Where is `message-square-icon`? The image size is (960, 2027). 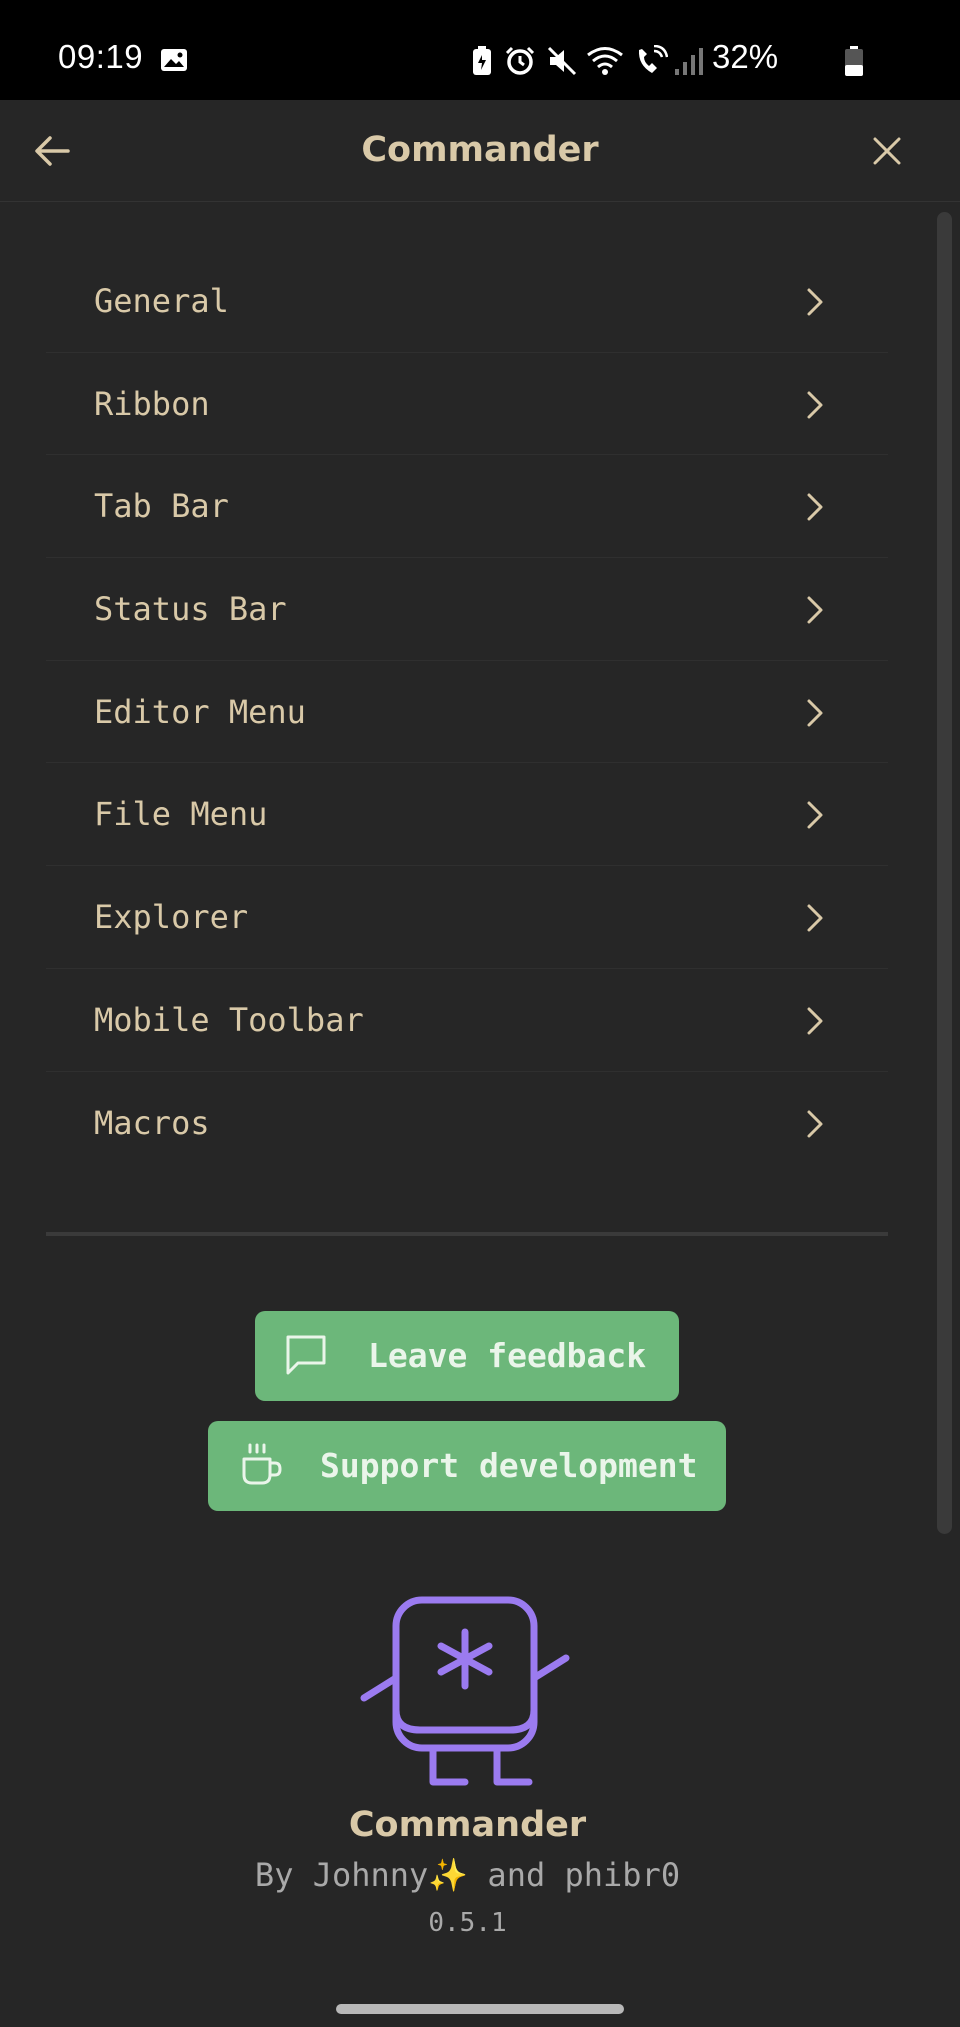 message-square-icon is located at coordinates (306, 1355).